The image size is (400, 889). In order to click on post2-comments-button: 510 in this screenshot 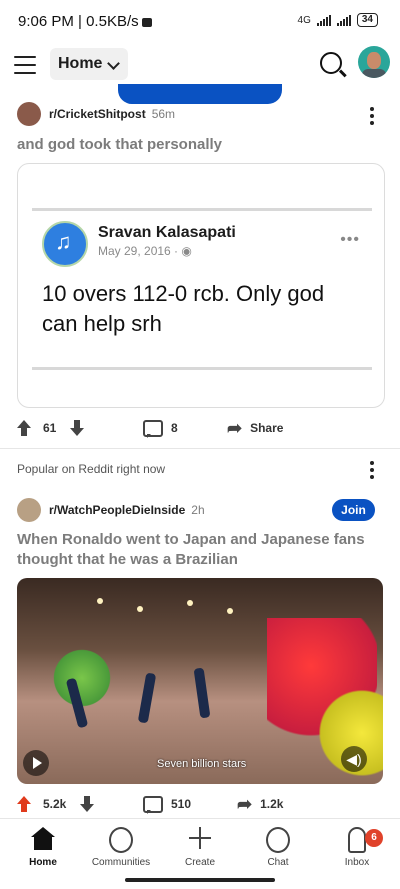, I will do `click(167, 804)`.